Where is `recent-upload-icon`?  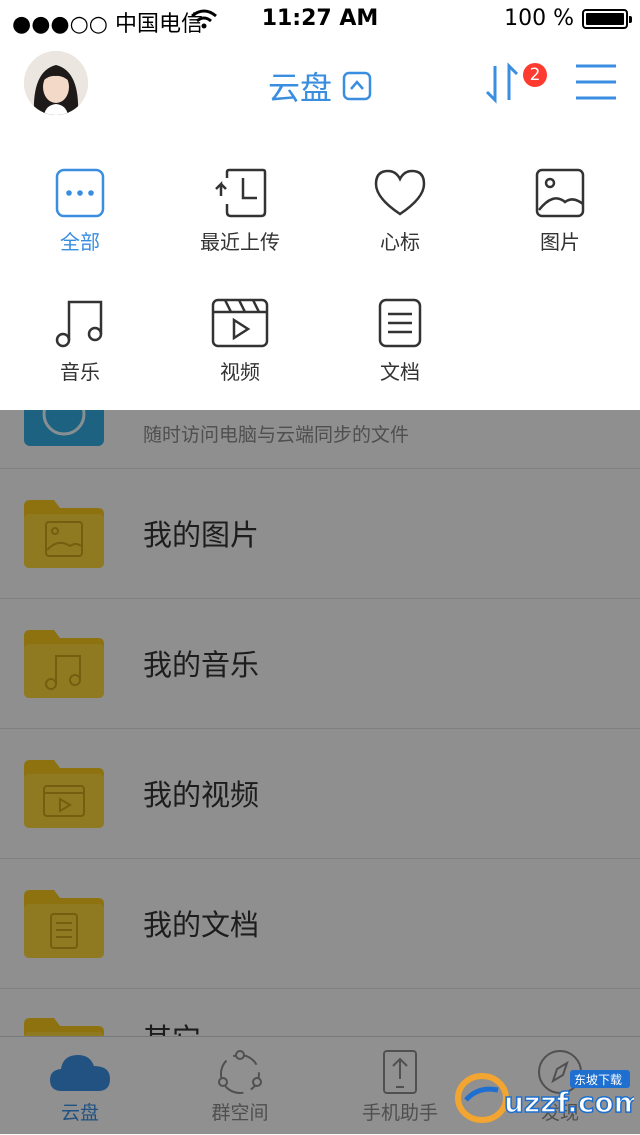
recent-upload-icon is located at coordinates (241, 193).